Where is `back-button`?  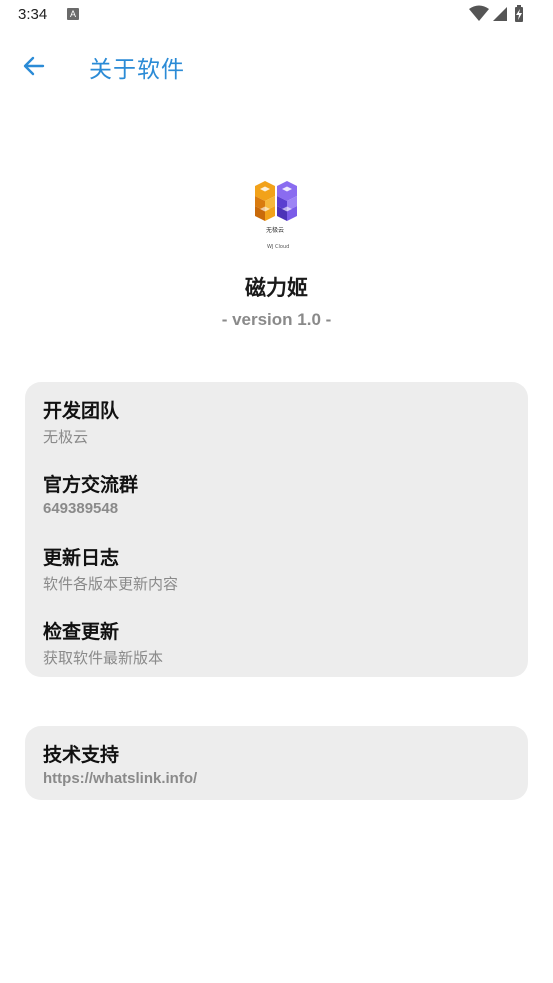 back-button is located at coordinates (34, 66).